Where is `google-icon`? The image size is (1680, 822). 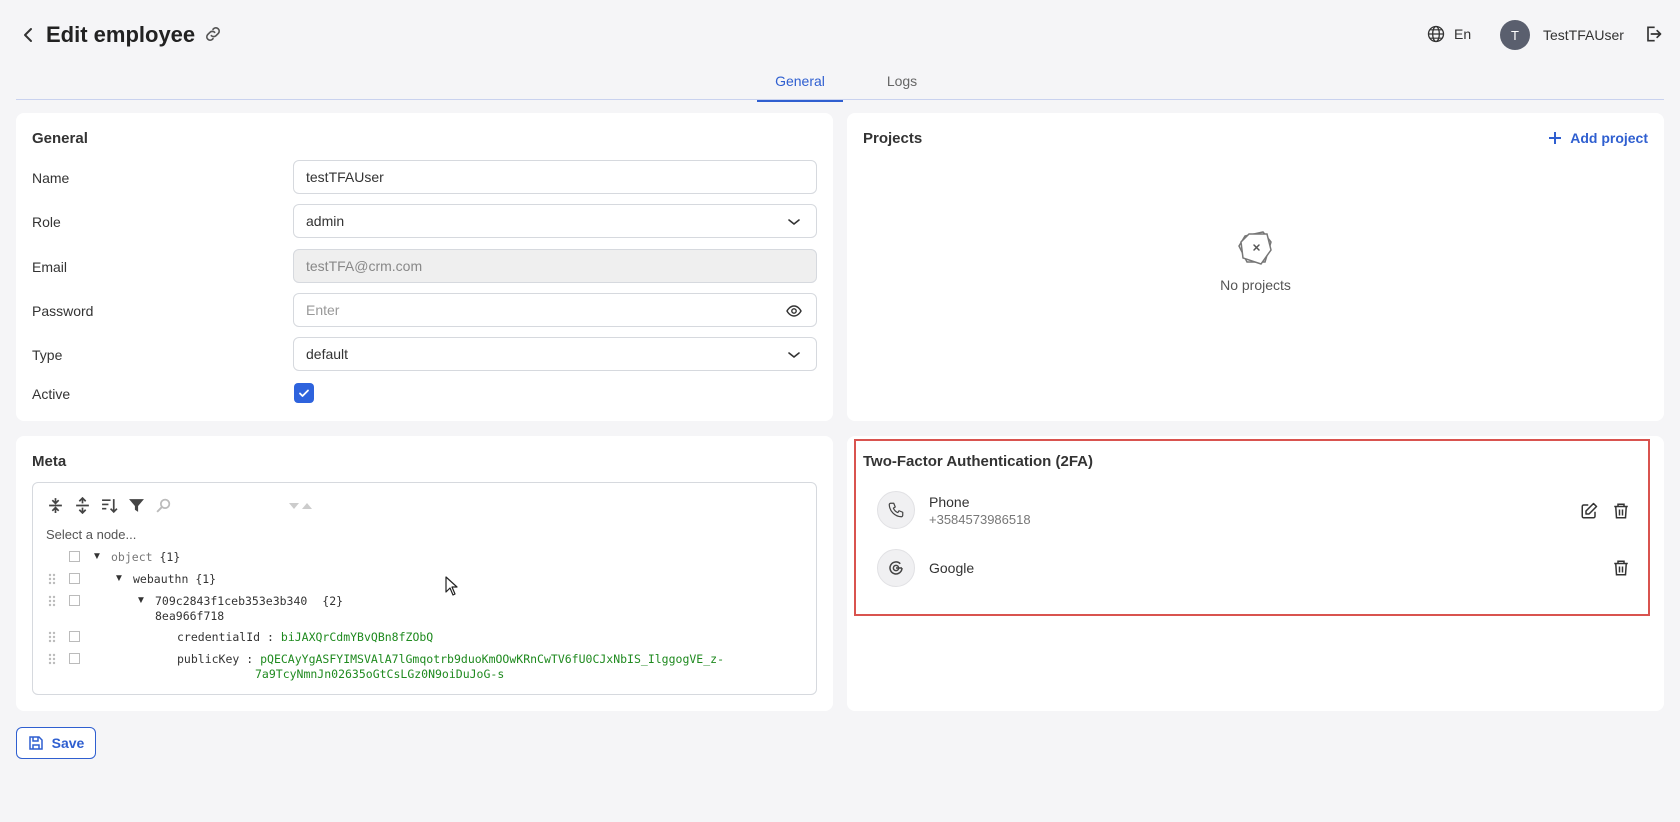
google-icon is located at coordinates (896, 568).